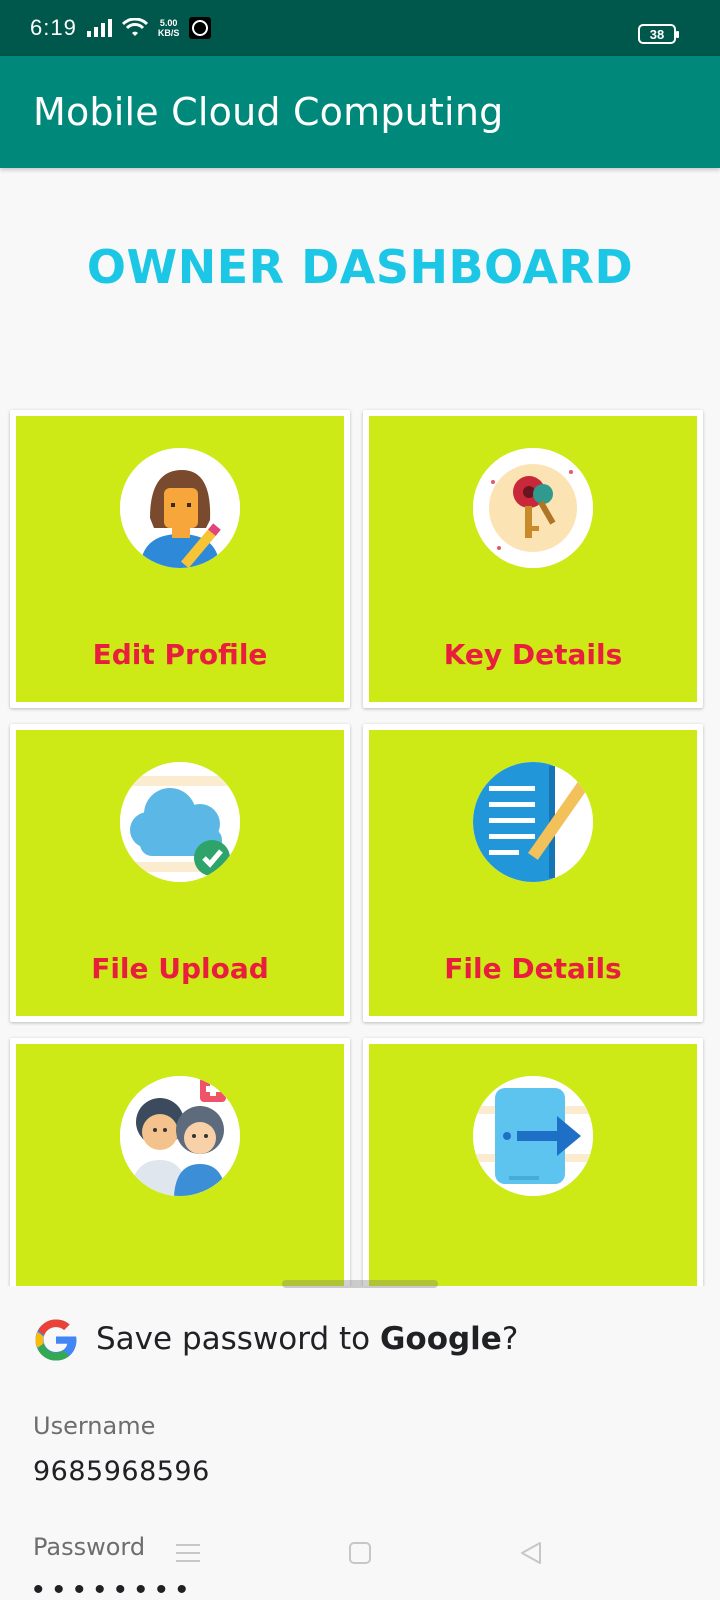  I want to click on password-label: Password, so click(89, 1547).